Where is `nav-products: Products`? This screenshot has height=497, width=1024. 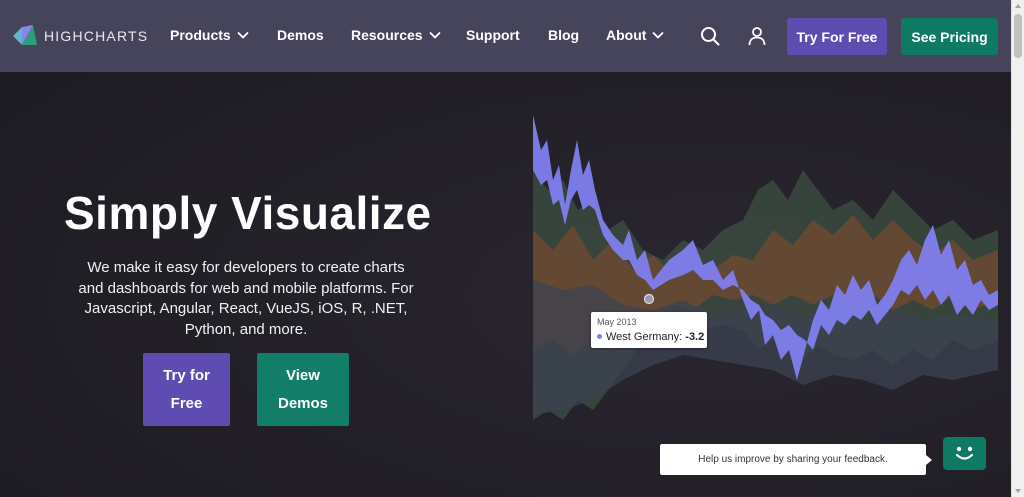
nav-products: Products is located at coordinates (209, 35).